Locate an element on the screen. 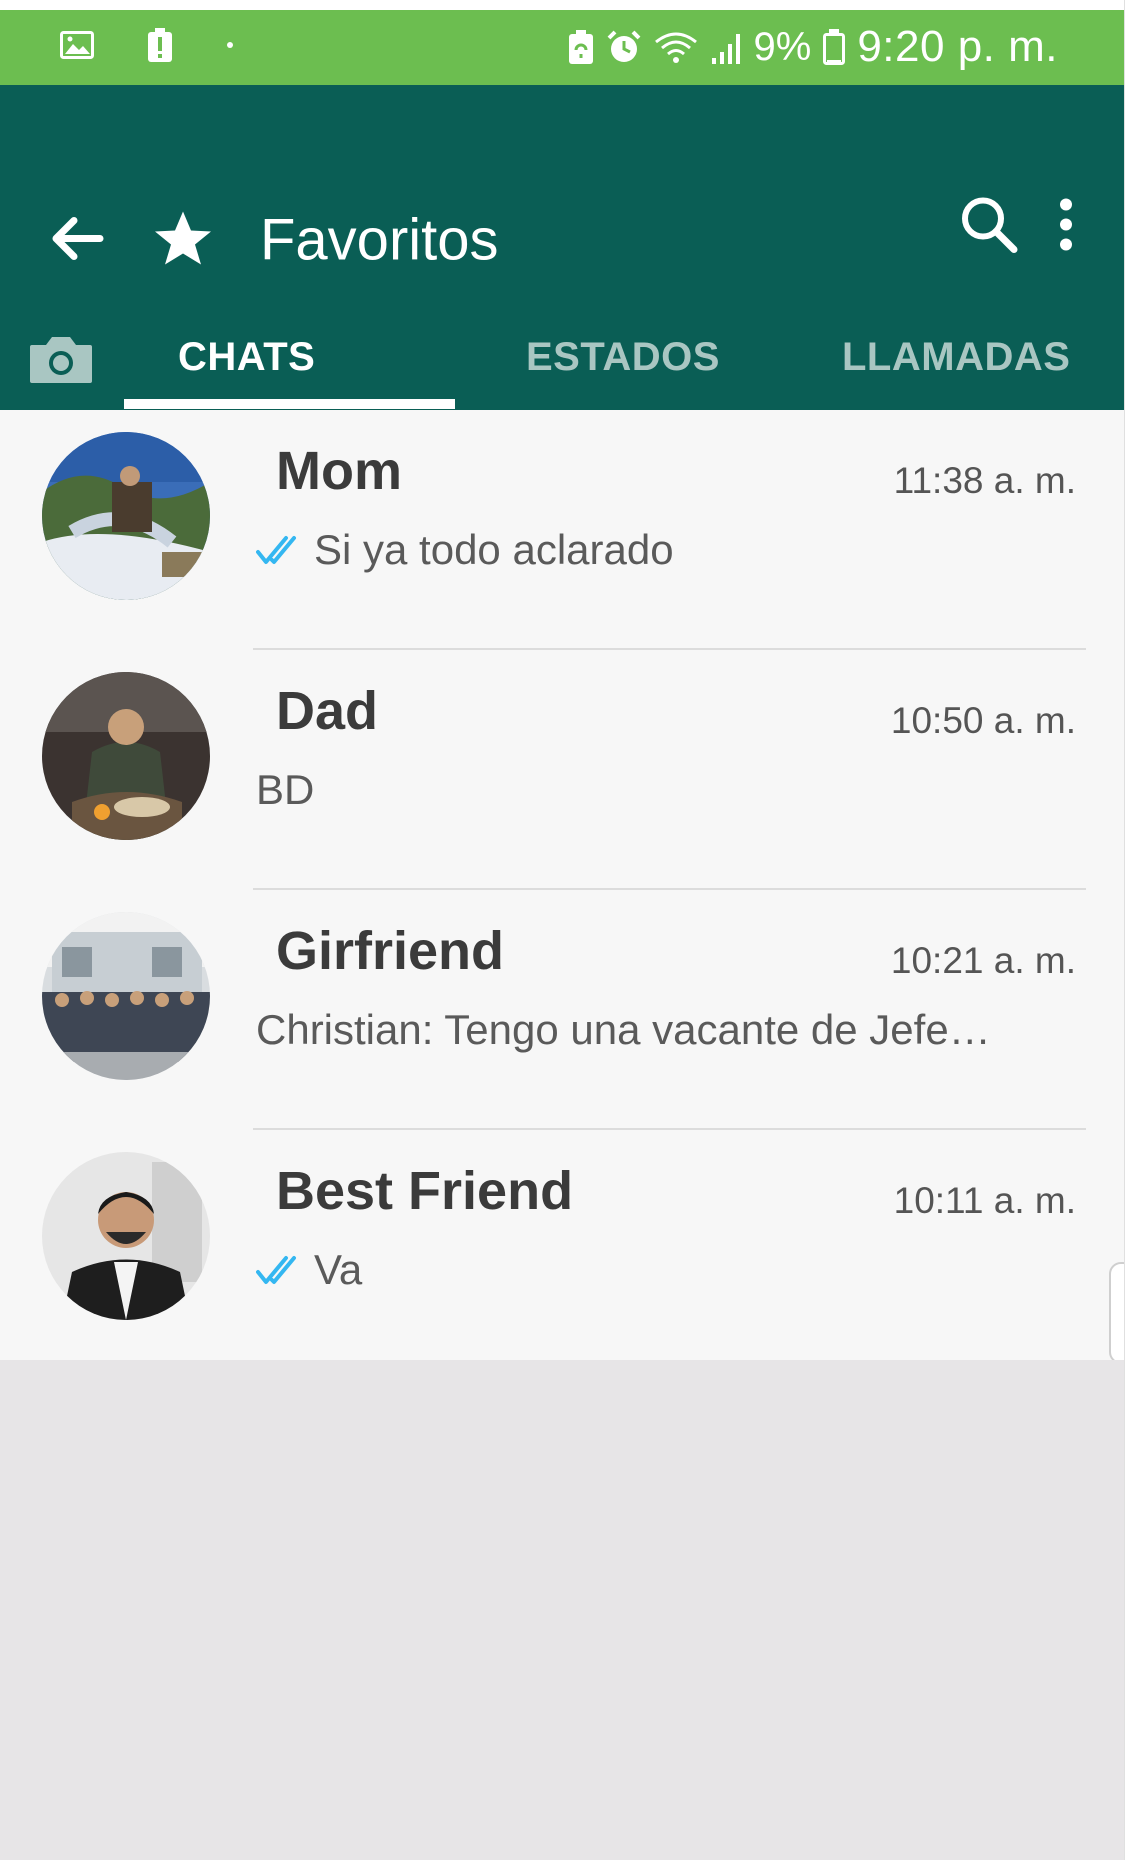 This screenshot has height=1860, width=1125. signal-icon is located at coordinates (725, 49).